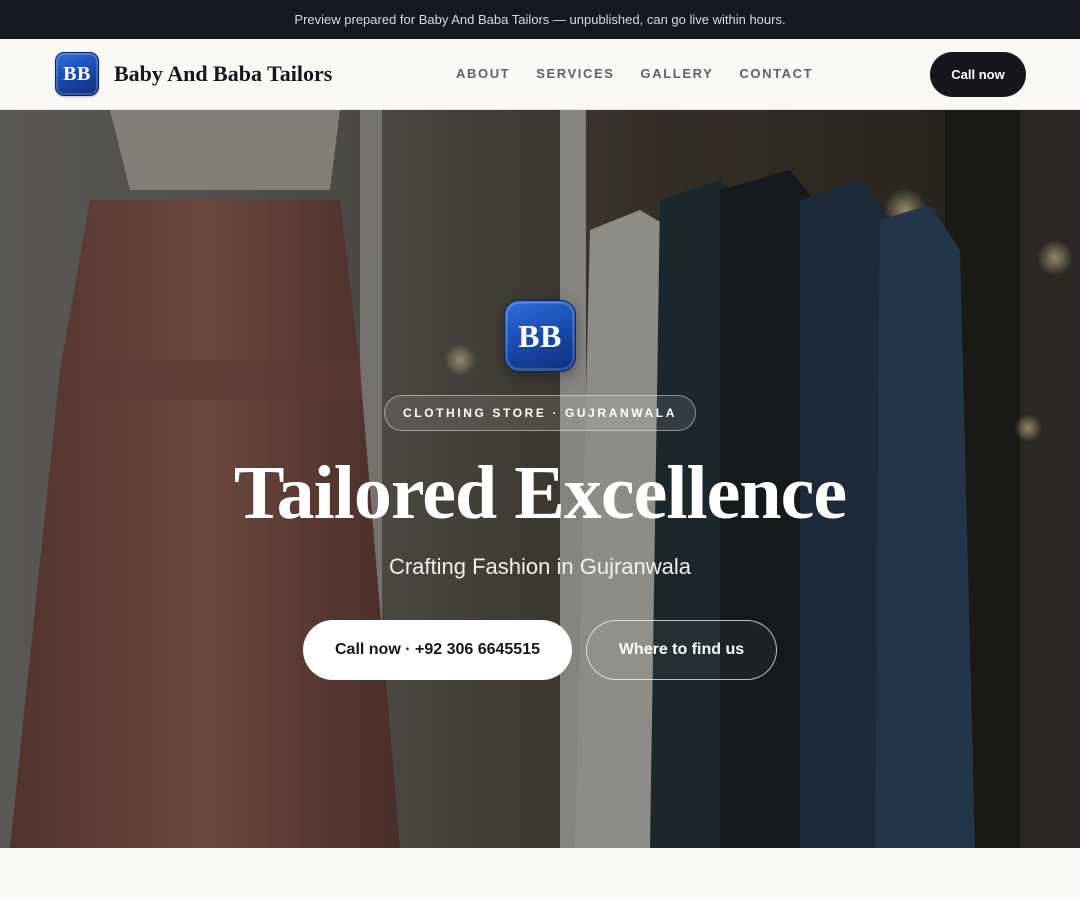 Image resolution: width=1080 pixels, height=900 pixels. What do you see at coordinates (575, 73) in the screenshot?
I see `nav-link-services: SERVICES` at bounding box center [575, 73].